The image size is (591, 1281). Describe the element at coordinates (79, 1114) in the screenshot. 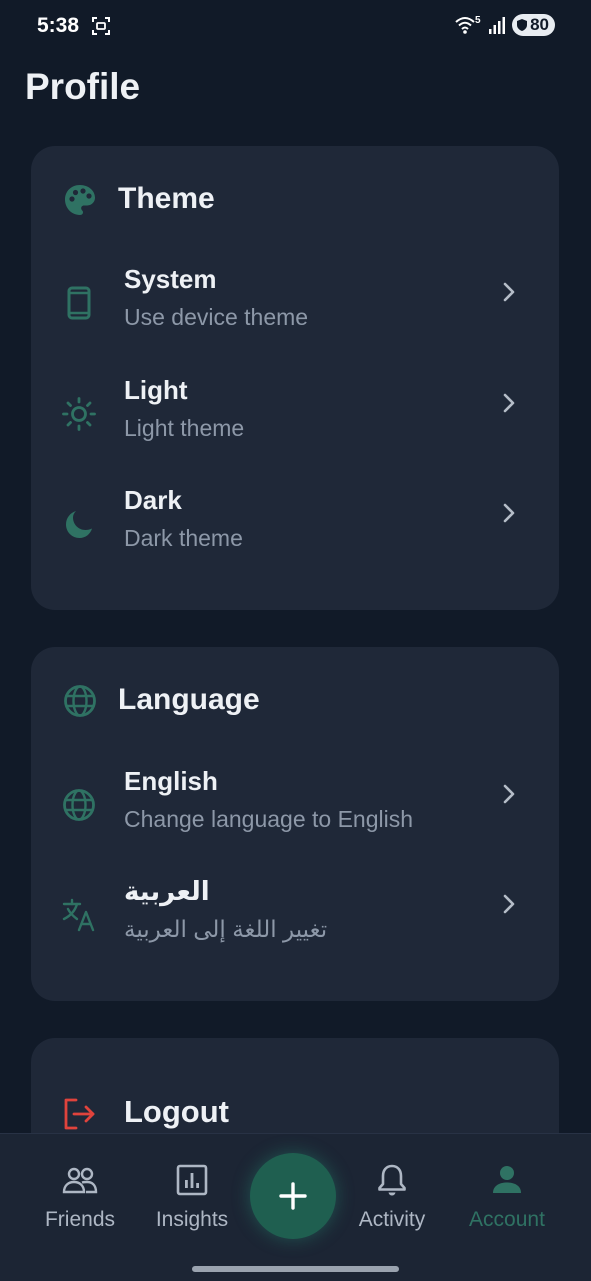

I see `logout-icon` at that location.